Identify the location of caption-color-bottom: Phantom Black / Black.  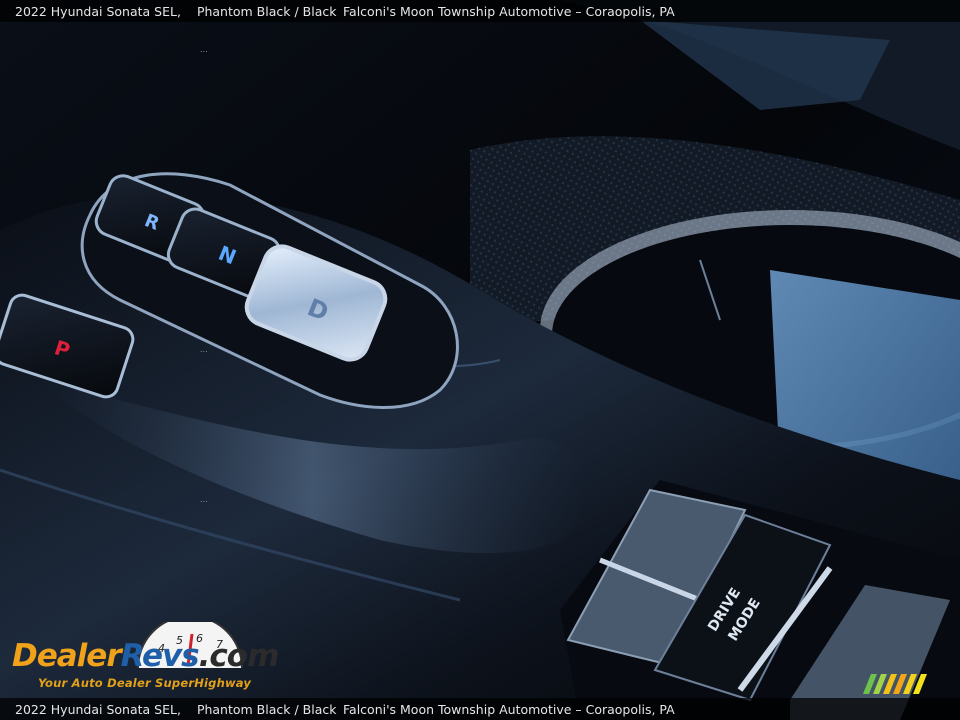
(266, 709).